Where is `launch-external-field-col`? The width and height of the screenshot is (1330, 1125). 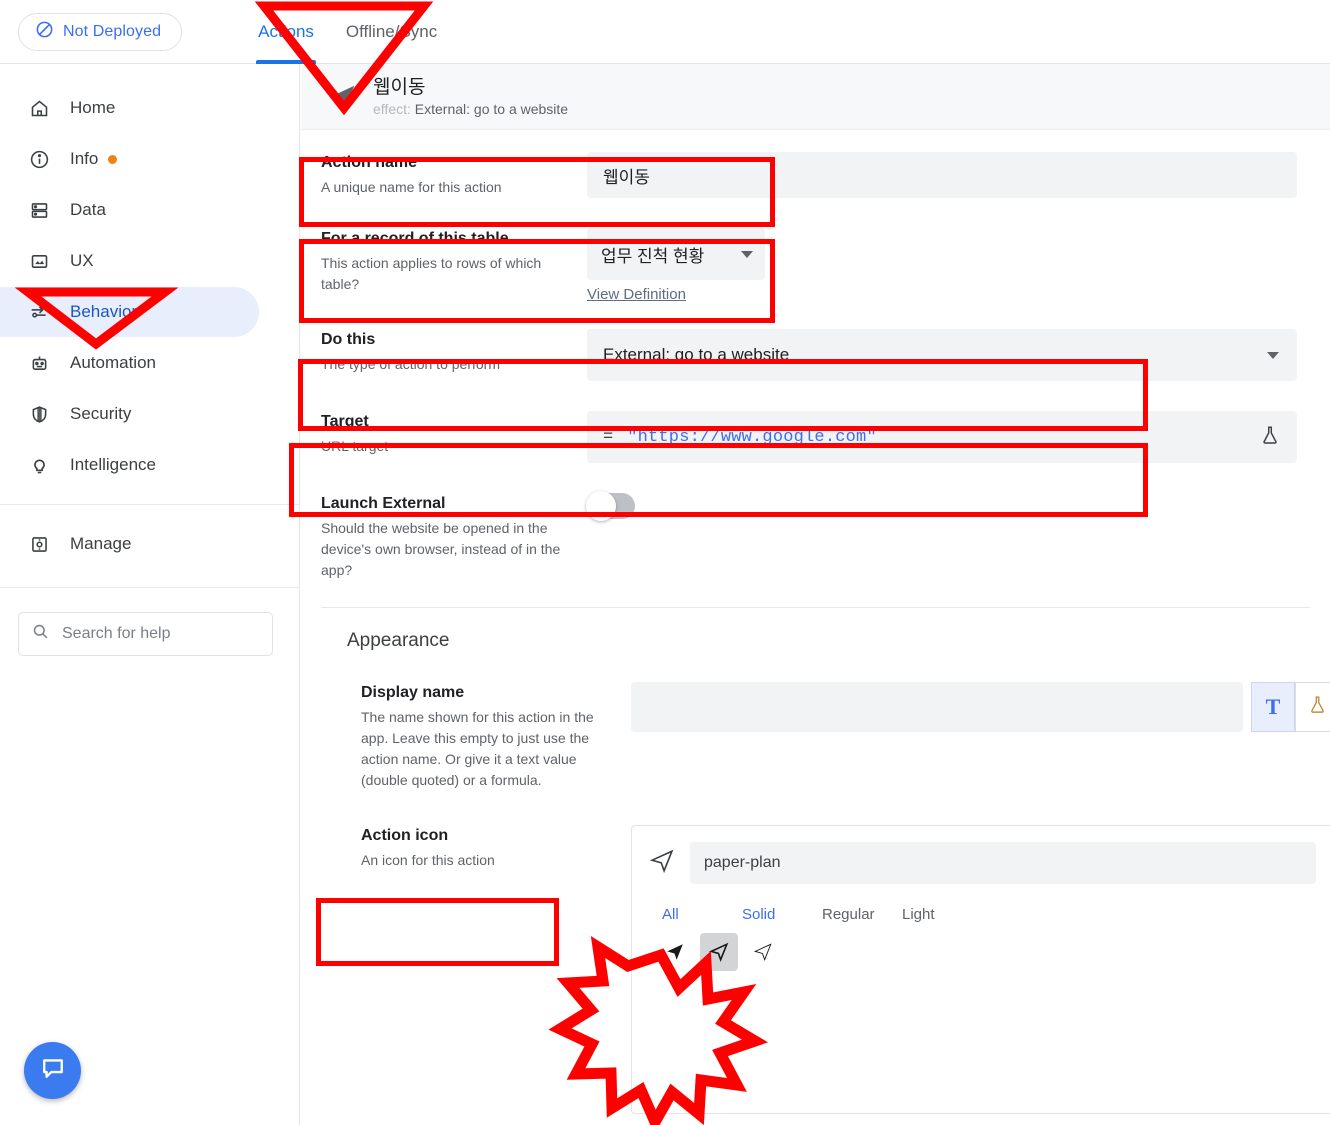 launch-external-field-col is located at coordinates (958, 536).